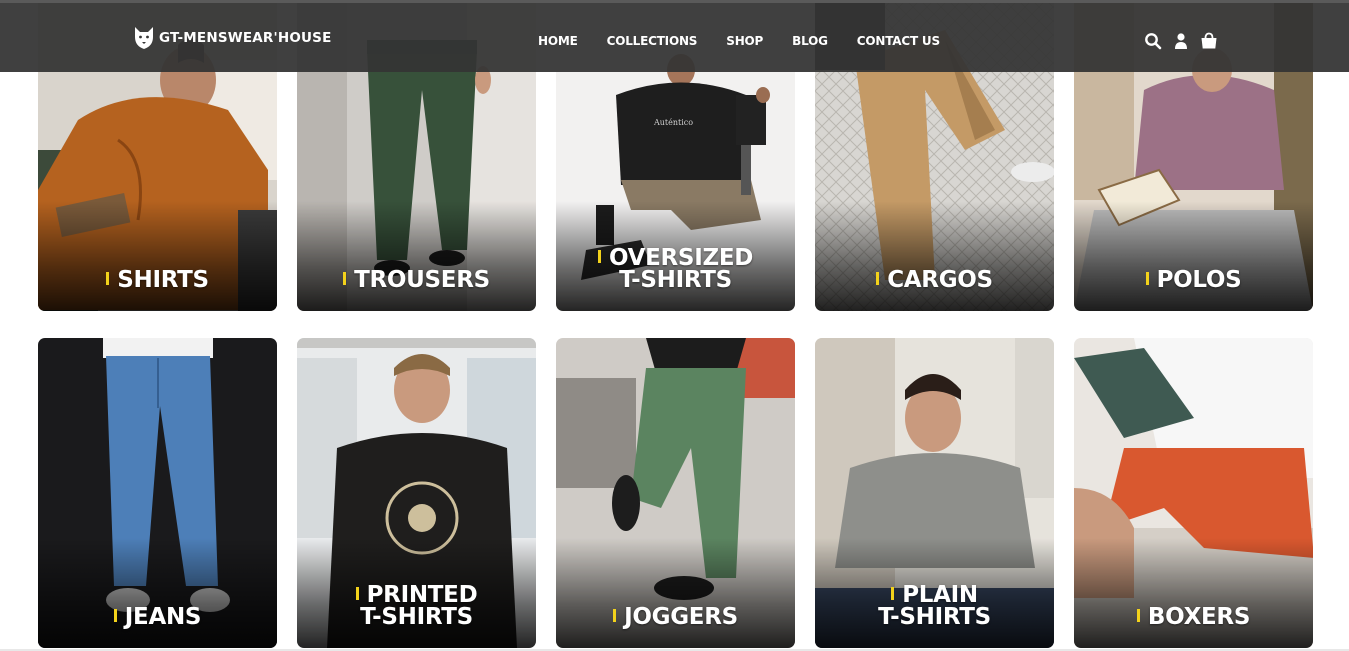 The image size is (1349, 651). Describe the element at coordinates (558, 41) in the screenshot. I see `nav-home: HOME` at that location.